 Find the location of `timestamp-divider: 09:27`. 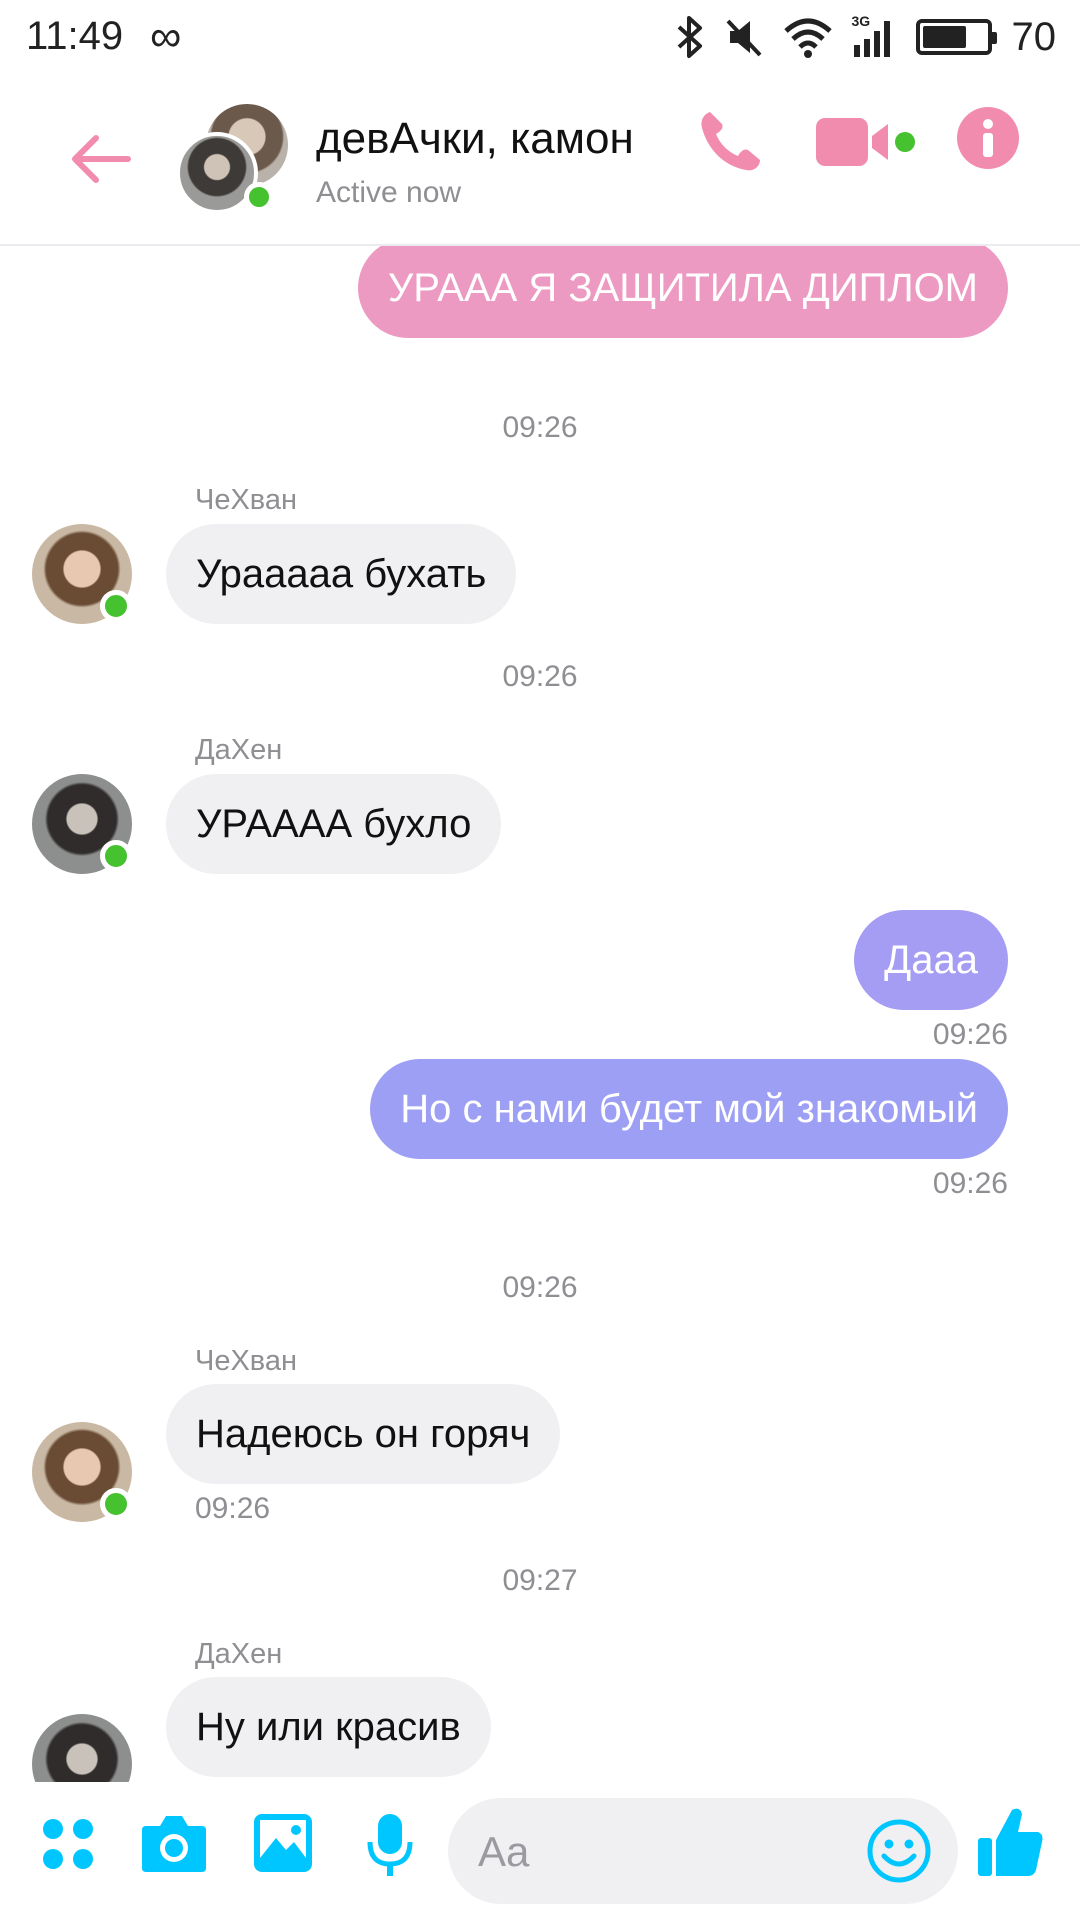

timestamp-divider: 09:27 is located at coordinates (540, 1580).